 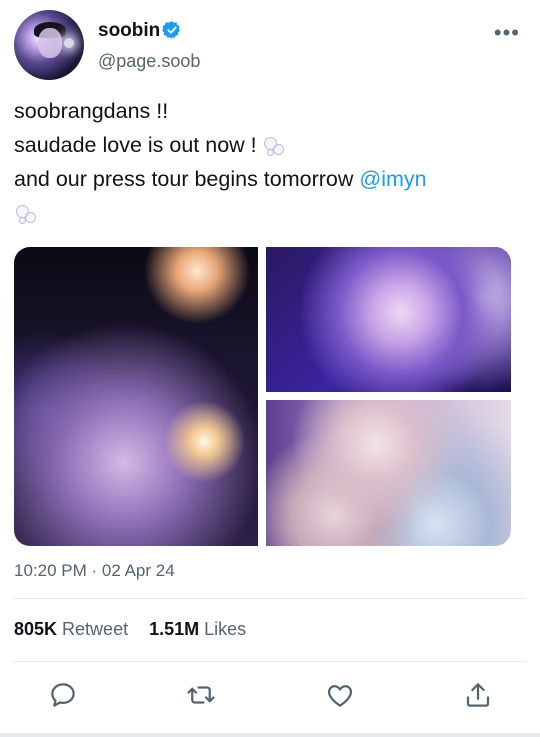 I want to click on tweet-actions, so click(x=270, y=695).